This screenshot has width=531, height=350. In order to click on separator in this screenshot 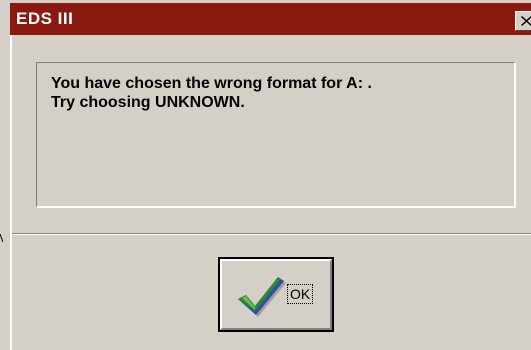, I will do `click(271, 234)`.